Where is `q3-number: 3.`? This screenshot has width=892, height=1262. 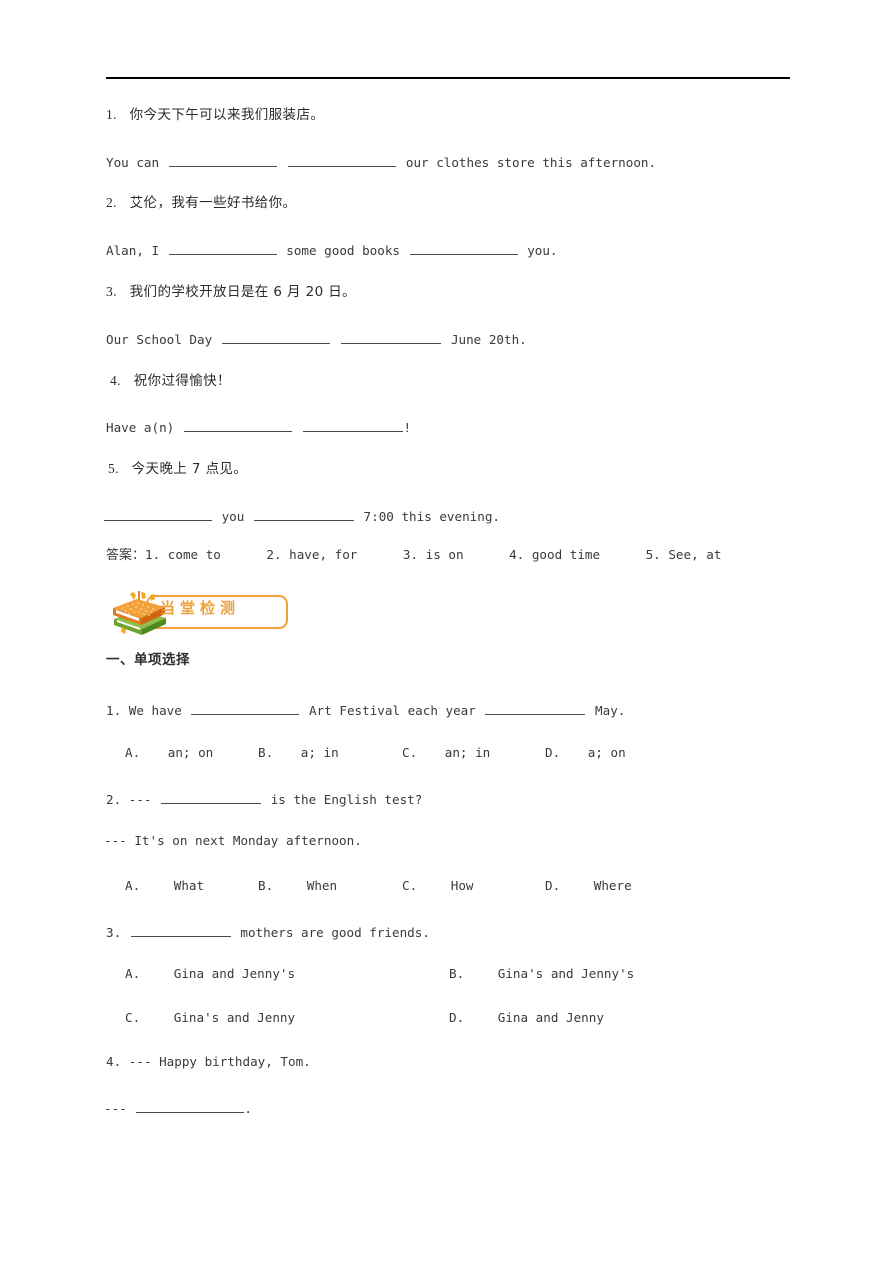 q3-number: 3. is located at coordinates (114, 932).